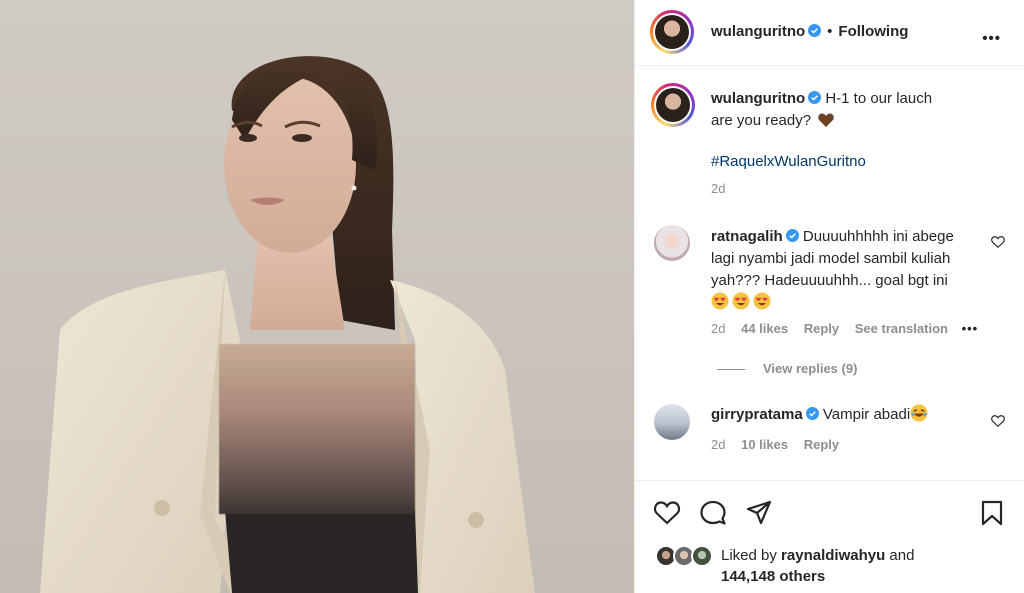 The image size is (1024, 593). I want to click on caption-line2: are you ready?, so click(761, 120).